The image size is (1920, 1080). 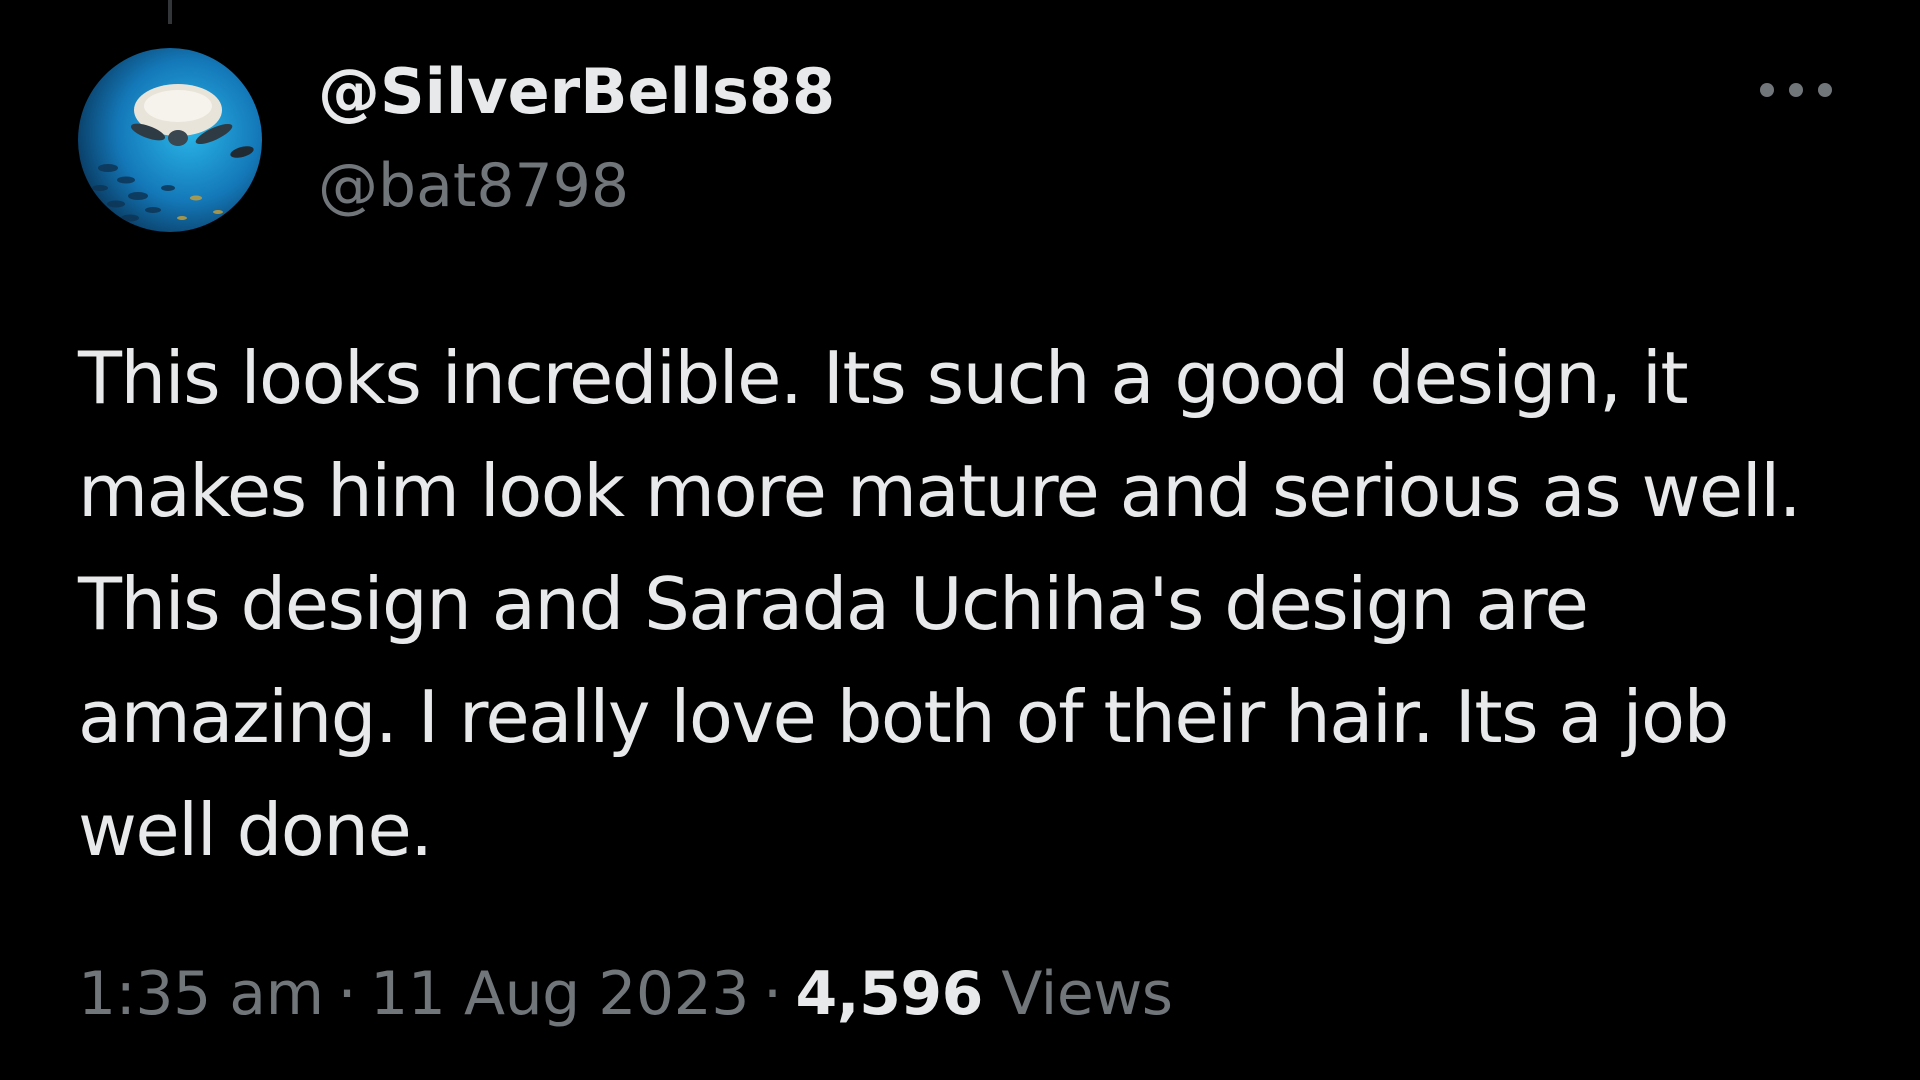 I want to click on avatar, so click(x=170, y=140).